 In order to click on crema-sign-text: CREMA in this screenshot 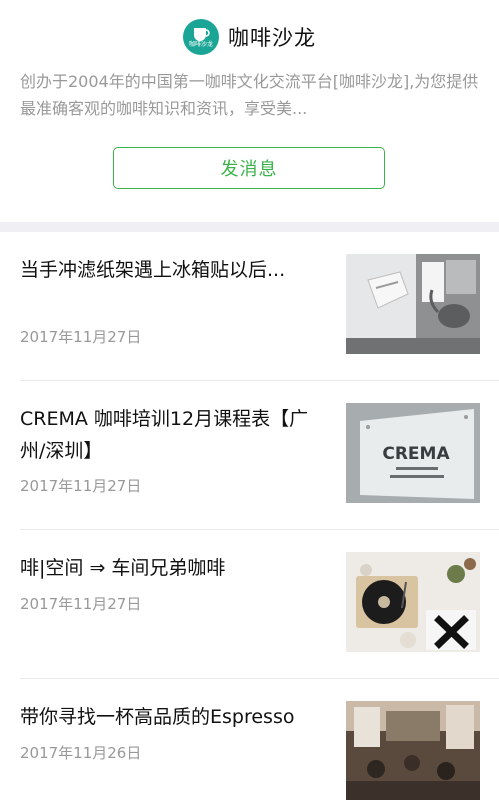, I will do `click(416, 454)`.